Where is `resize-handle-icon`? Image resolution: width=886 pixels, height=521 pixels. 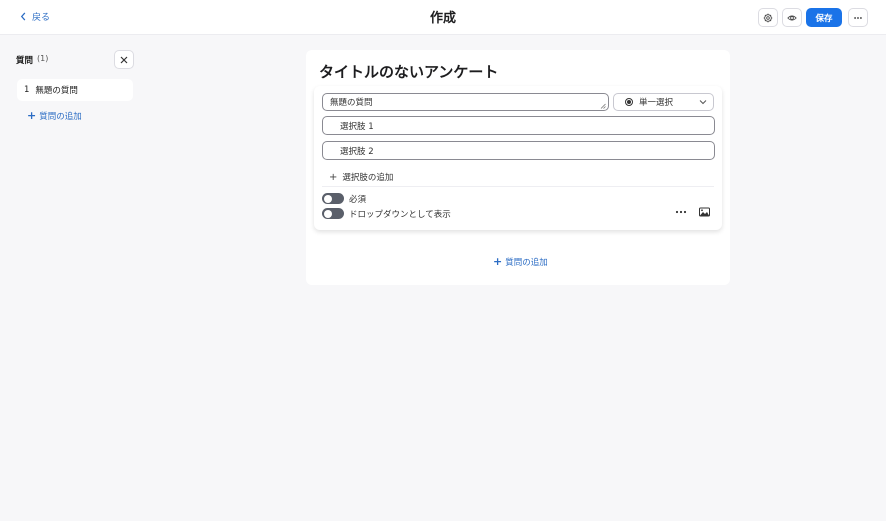
resize-handle-icon is located at coordinates (603, 106).